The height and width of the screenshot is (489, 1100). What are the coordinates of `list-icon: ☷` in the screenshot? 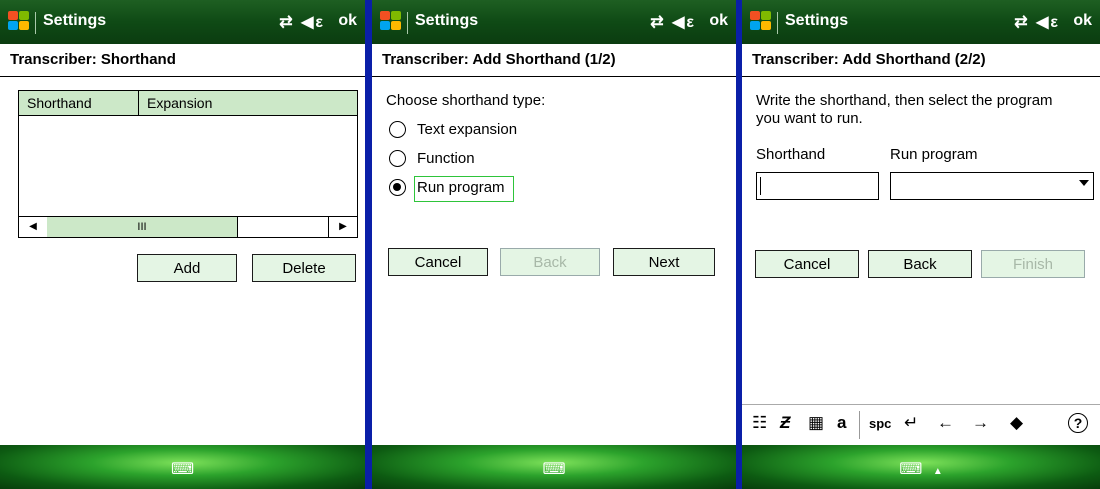 It's located at (759, 423).